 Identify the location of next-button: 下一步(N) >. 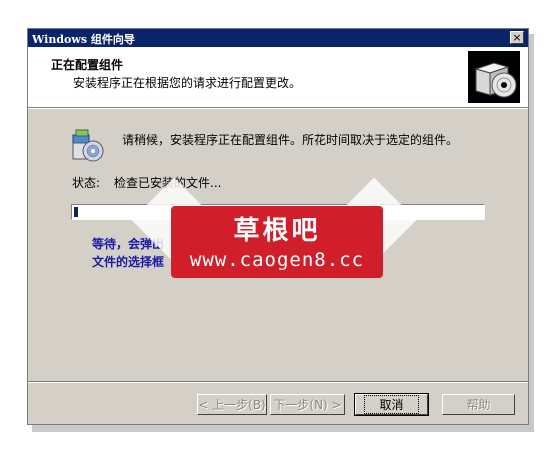
(307, 404).